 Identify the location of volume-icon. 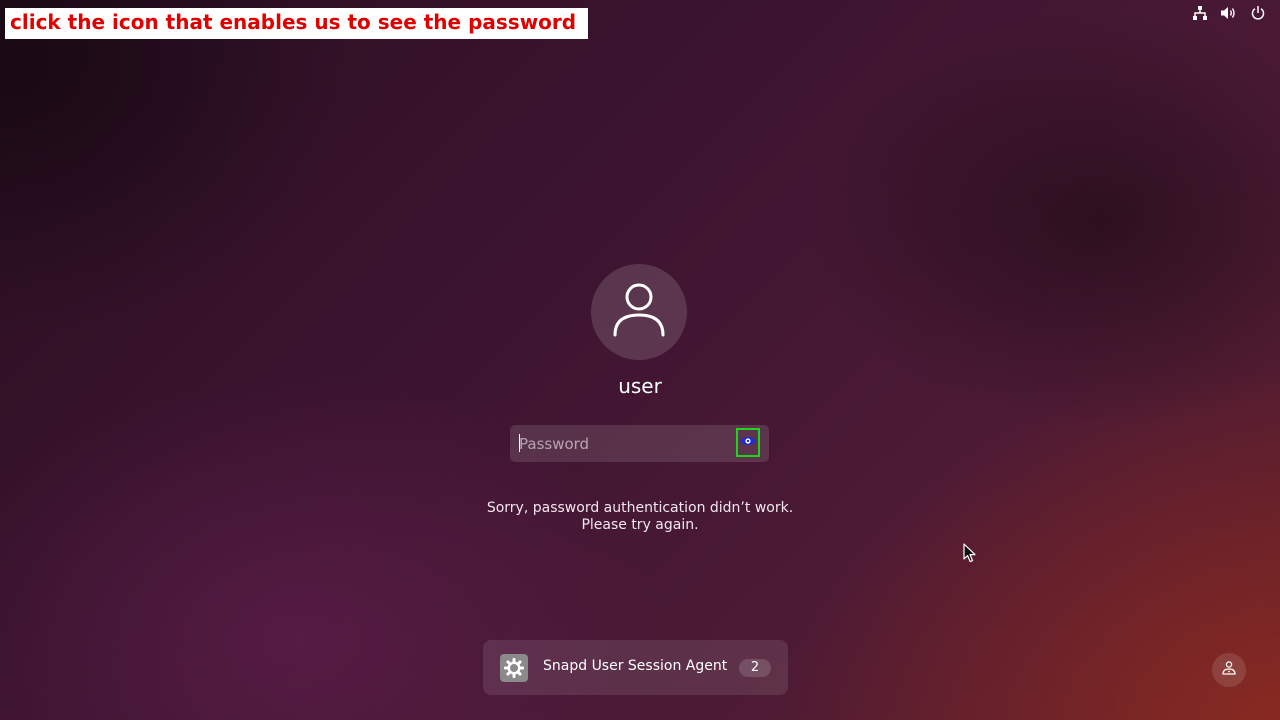
(1228, 12).